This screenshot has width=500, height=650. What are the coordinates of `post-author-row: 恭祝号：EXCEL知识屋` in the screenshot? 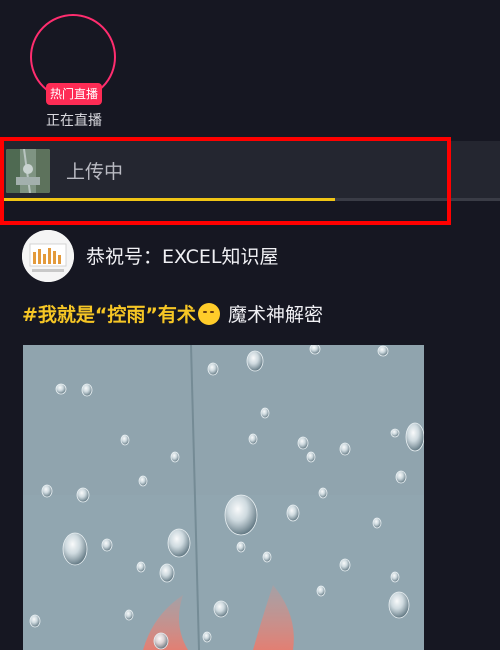 It's located at (252, 256).